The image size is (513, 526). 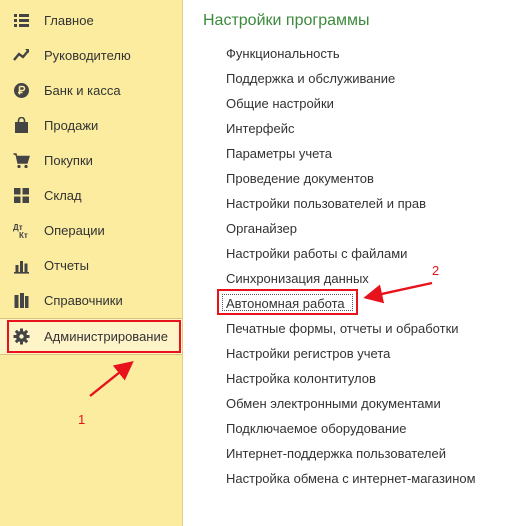 I want to click on annotation-number-2: 2, so click(x=436, y=270).